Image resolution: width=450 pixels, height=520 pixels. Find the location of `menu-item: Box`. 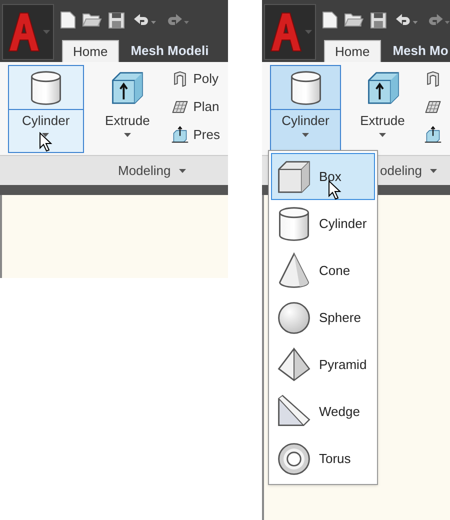

menu-item: Box is located at coordinates (323, 176).